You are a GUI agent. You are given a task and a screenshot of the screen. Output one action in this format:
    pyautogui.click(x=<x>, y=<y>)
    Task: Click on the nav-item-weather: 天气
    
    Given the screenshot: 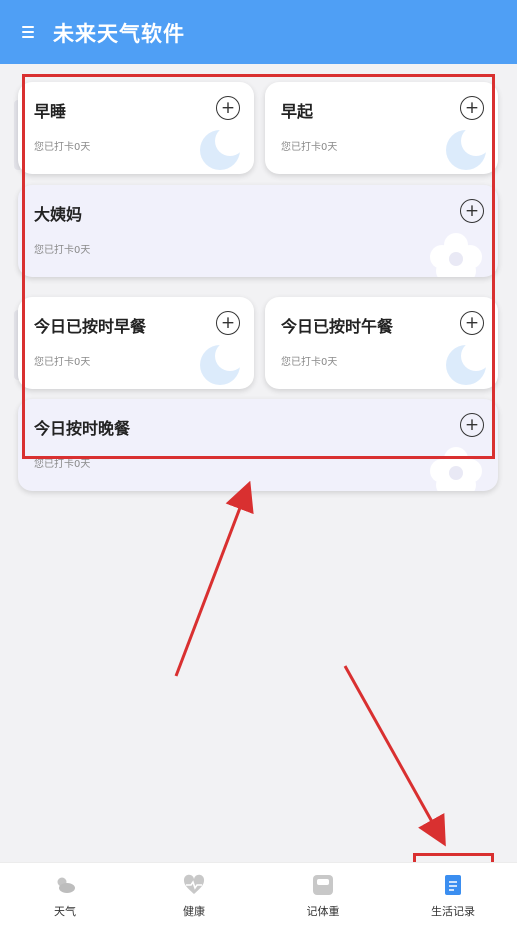 What is the action you would take?
    pyautogui.click(x=65, y=894)
    